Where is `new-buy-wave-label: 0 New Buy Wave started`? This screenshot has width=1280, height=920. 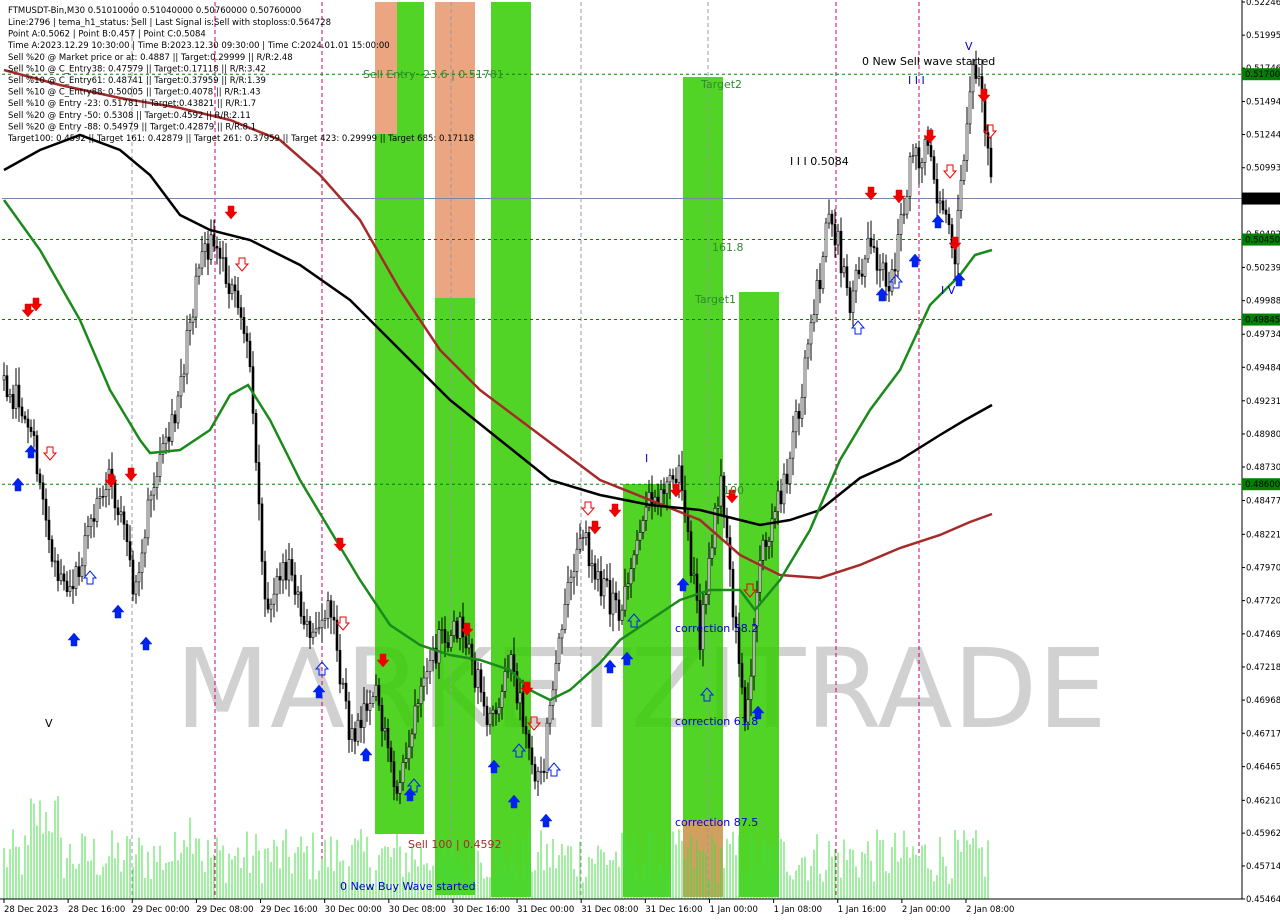
new-buy-wave-label: 0 New Buy Wave started is located at coordinates (408, 886).